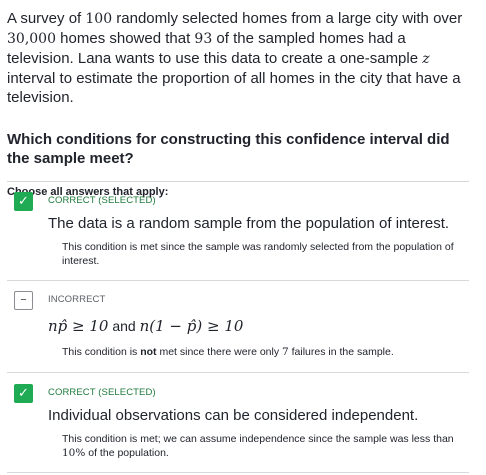 This screenshot has width=486, height=475. I want to click on prompt-text: homes showed that, so click(125, 38).